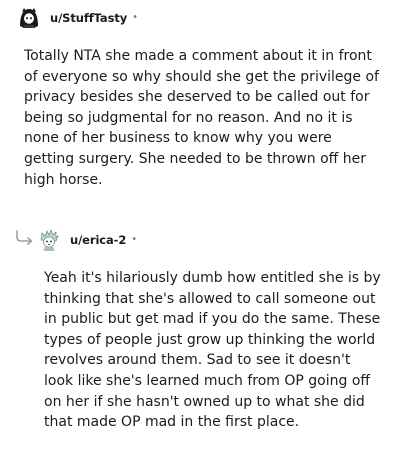 This screenshot has width=400, height=458. Describe the element at coordinates (212, 240) in the screenshot. I see `comment-header: u/erica-2 •` at that location.